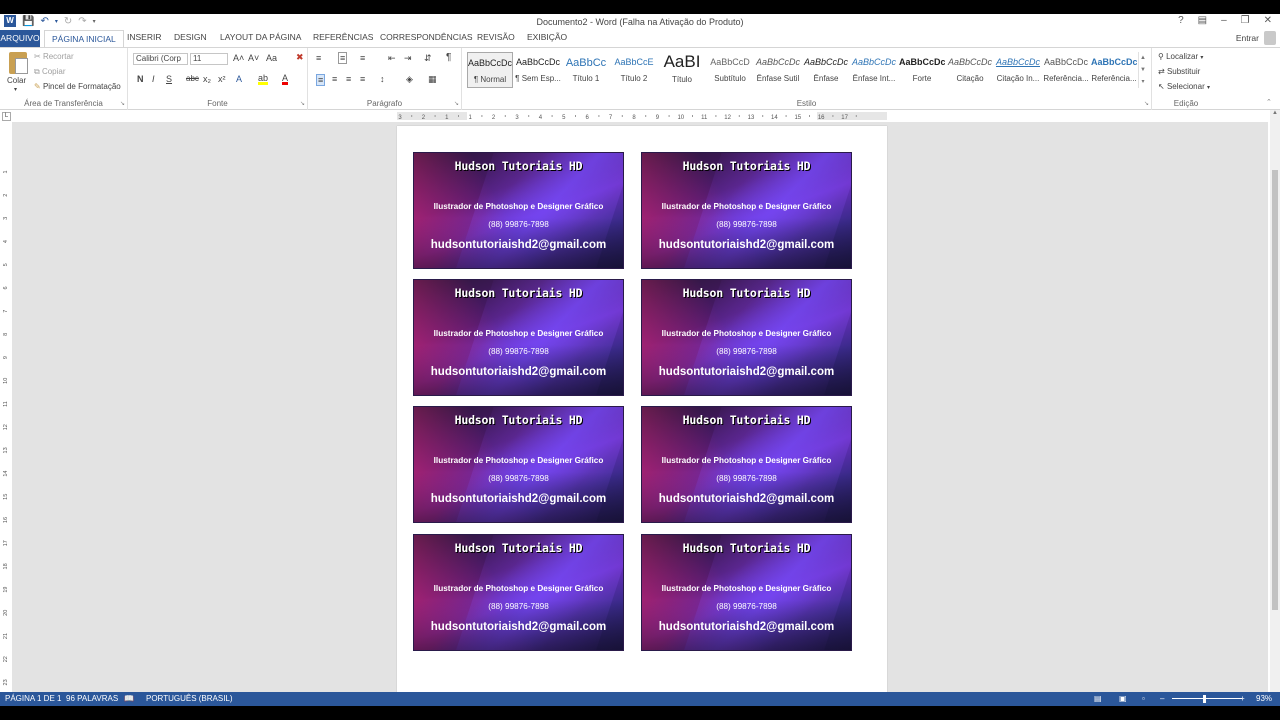  What do you see at coordinates (1179, 71) in the screenshot?
I see `replace-button: ⇄ Substituir` at bounding box center [1179, 71].